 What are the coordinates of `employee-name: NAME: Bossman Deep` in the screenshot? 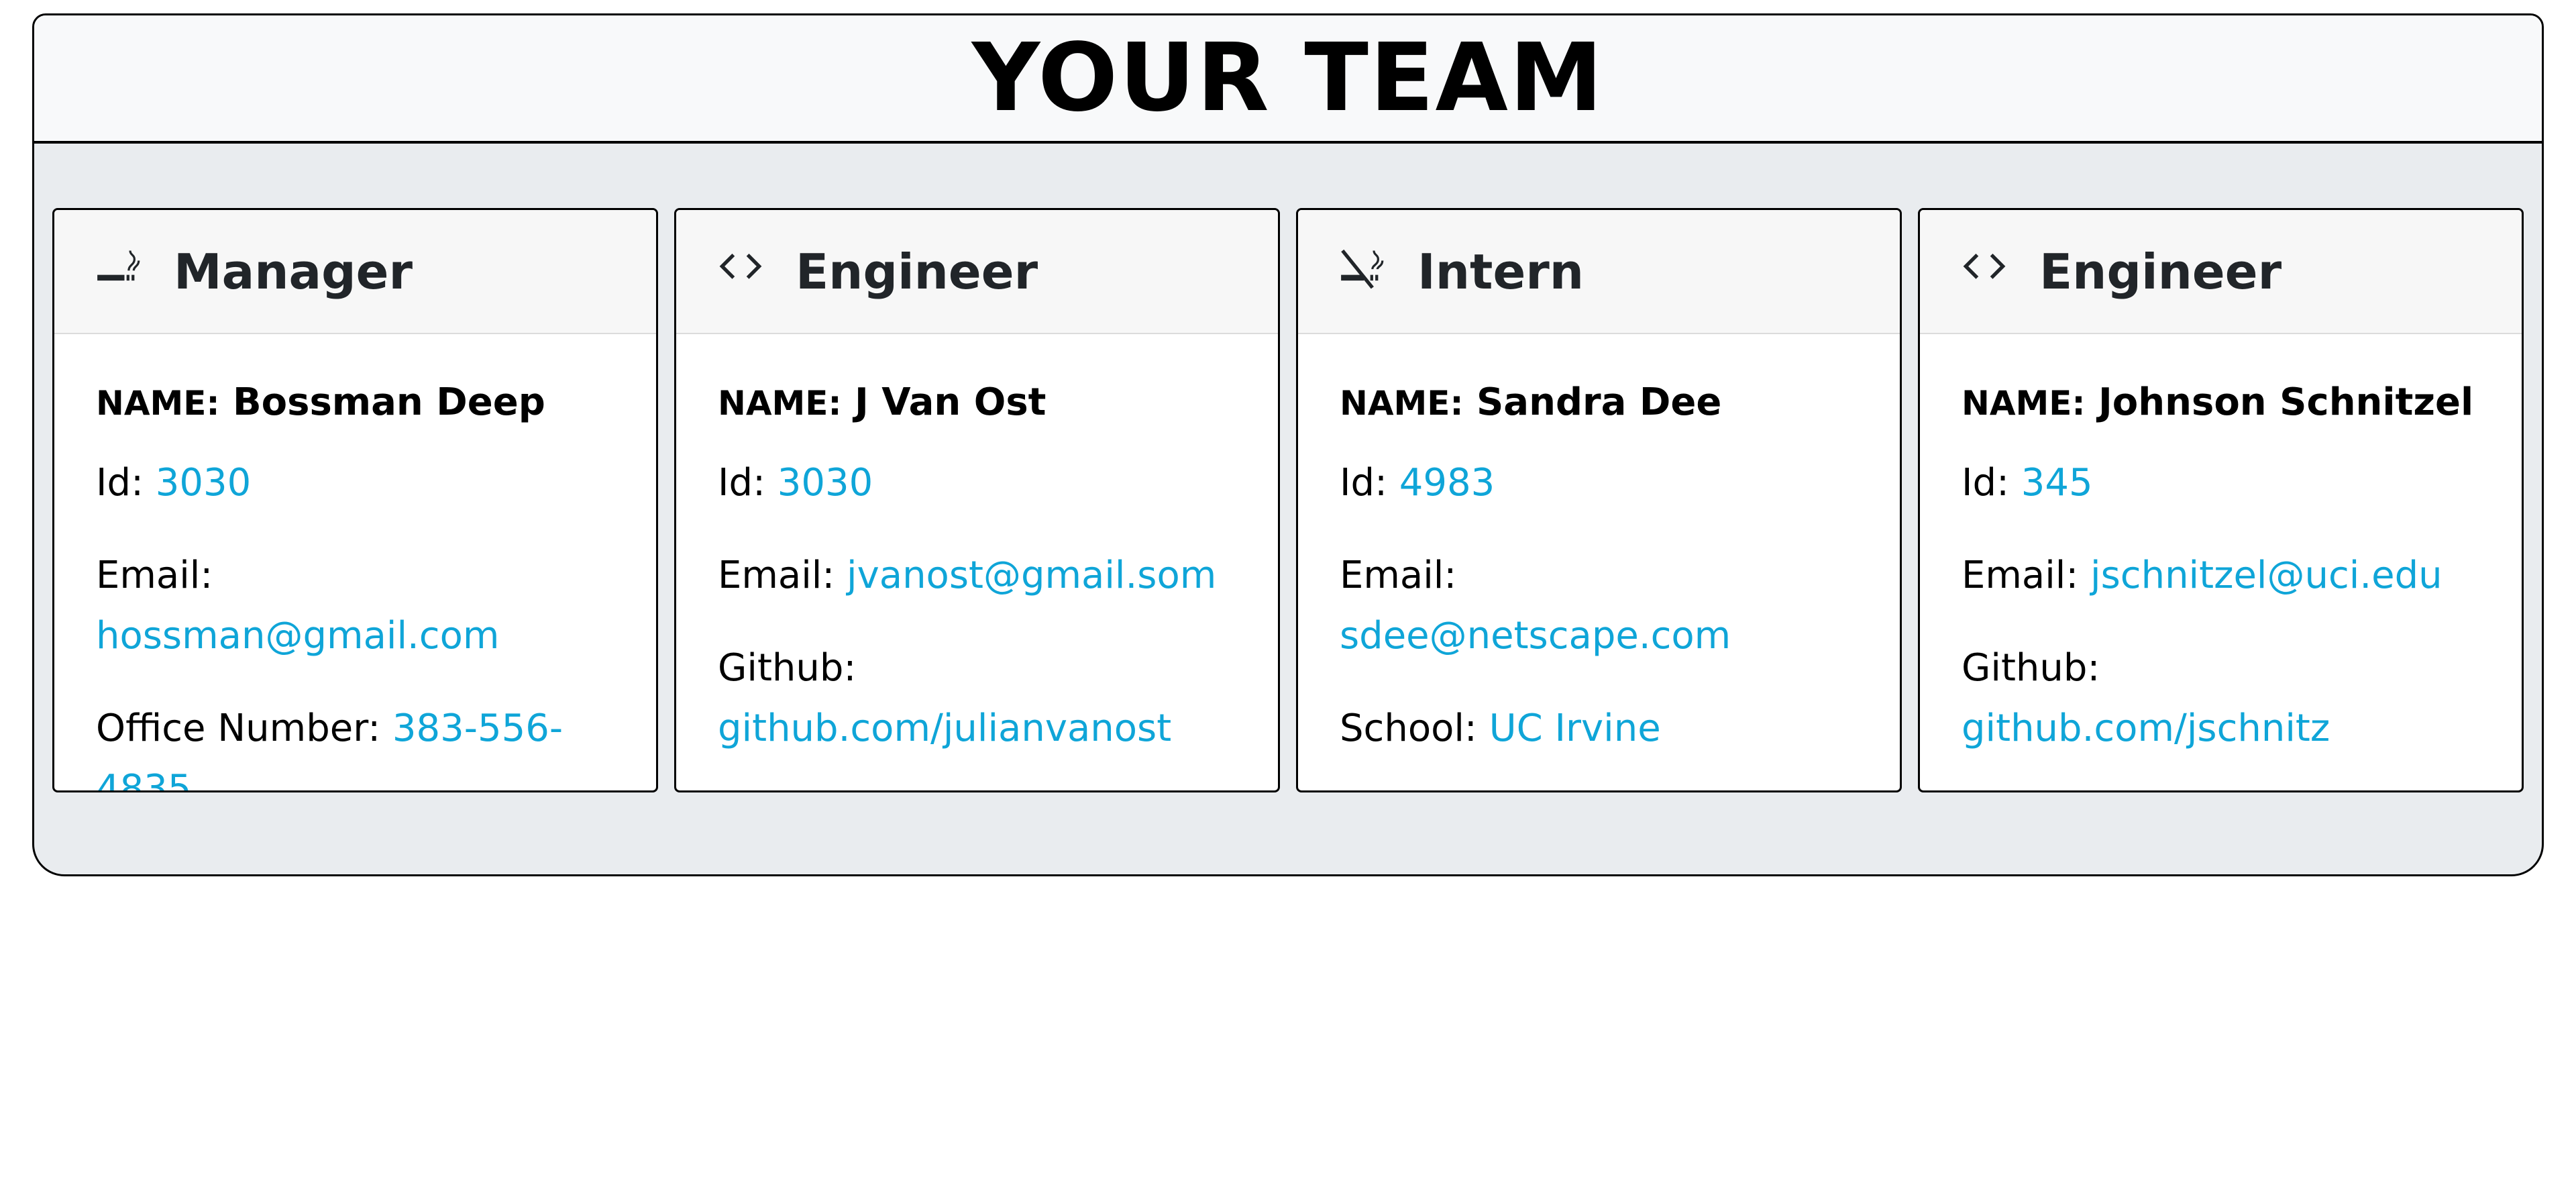 It's located at (320, 402).